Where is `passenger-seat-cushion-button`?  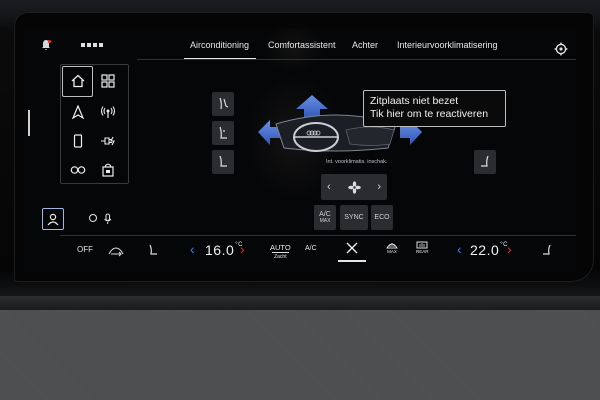 passenger-seat-cushion-button is located at coordinates (485, 162).